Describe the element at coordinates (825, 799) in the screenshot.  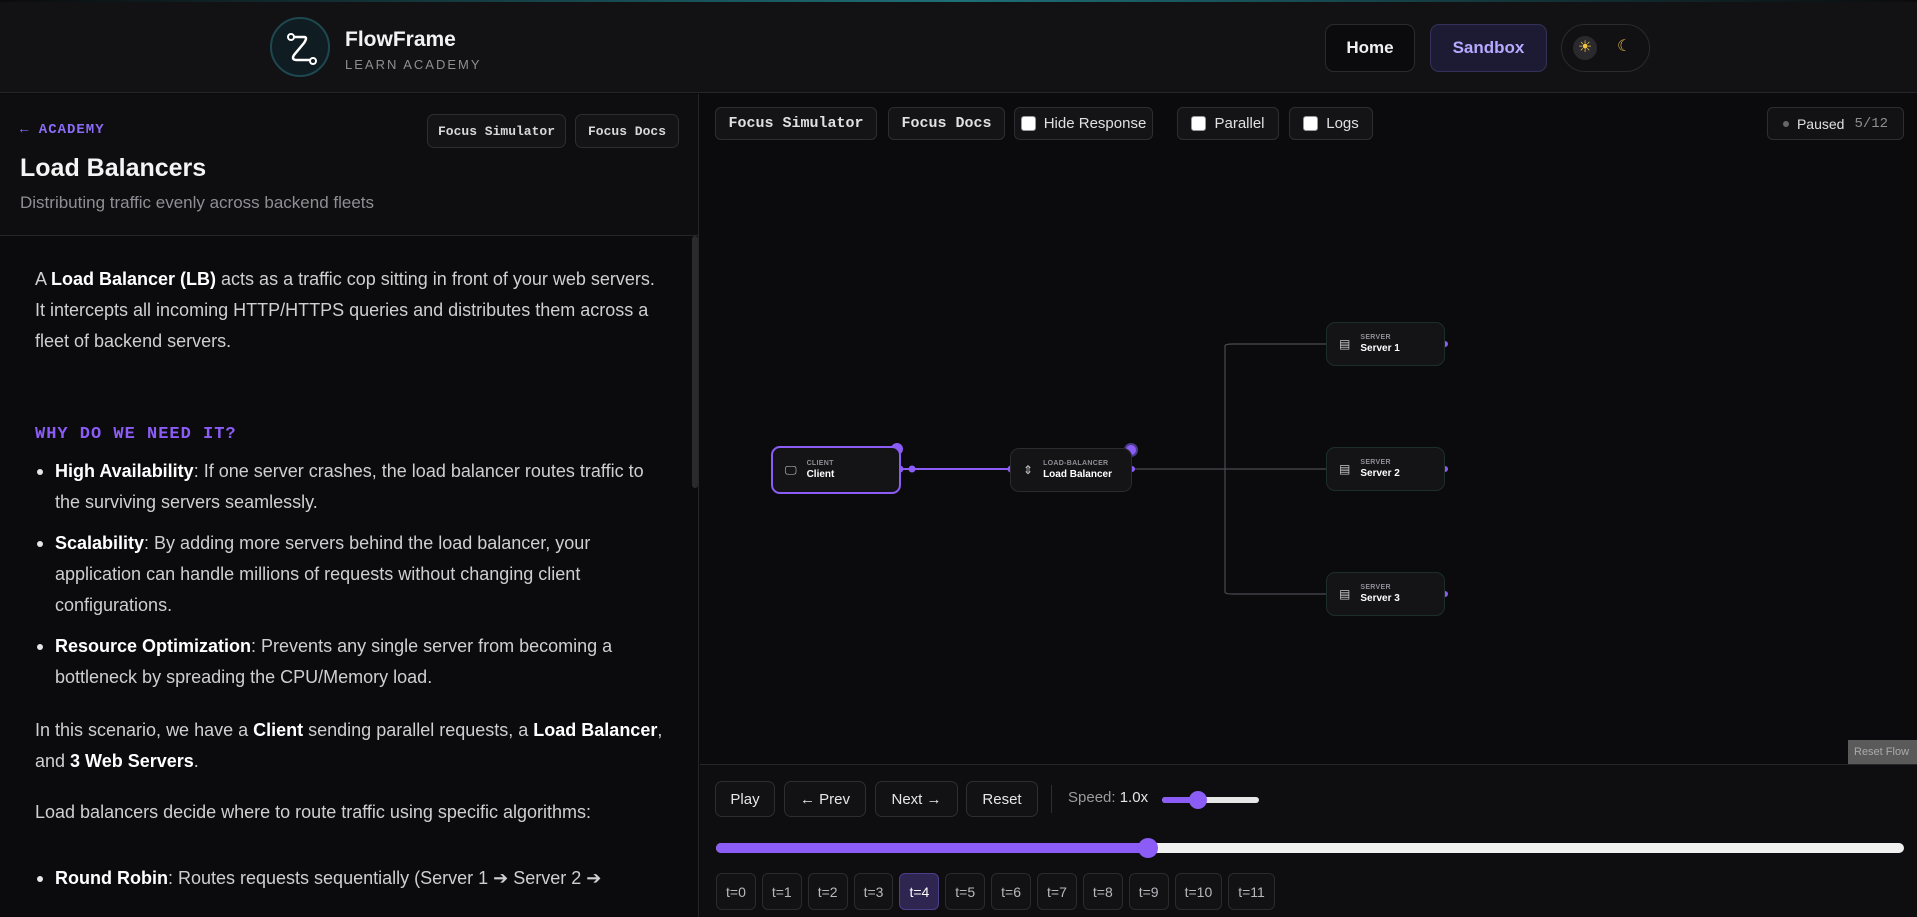
I see `prev-button: ← Prev` at that location.